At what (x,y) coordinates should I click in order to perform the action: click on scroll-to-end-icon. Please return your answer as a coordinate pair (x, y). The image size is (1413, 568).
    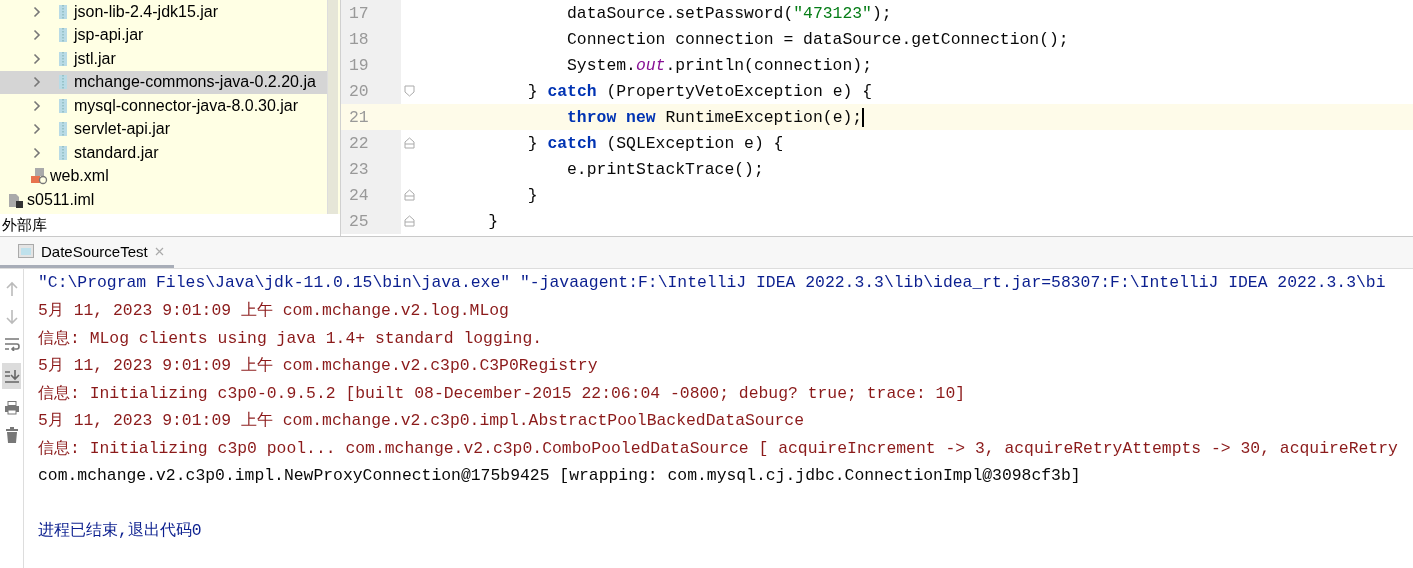
    Looking at the image, I should click on (11, 376).